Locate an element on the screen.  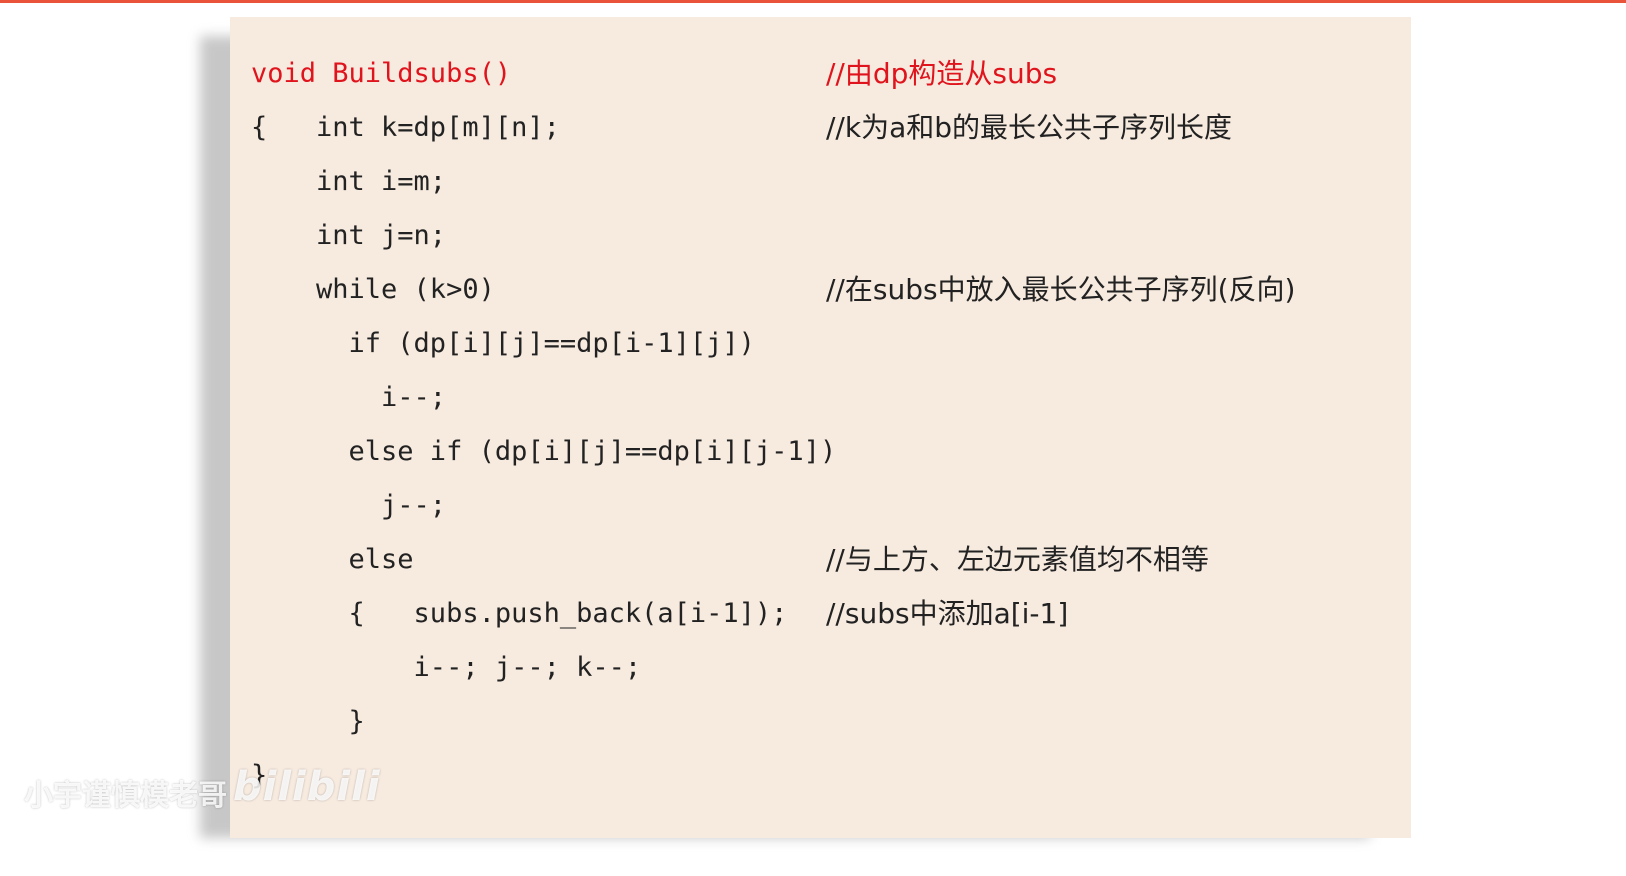
code-line-7: i--; is located at coordinates (820, 398).